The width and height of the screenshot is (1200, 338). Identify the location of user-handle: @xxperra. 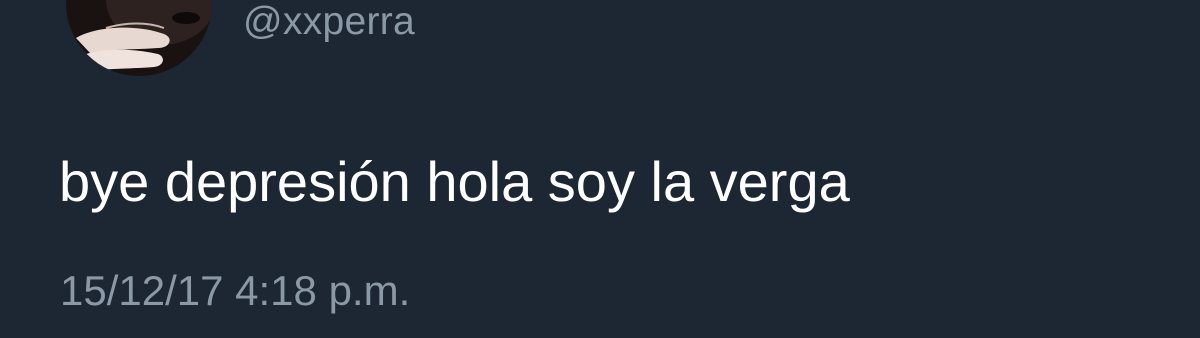
(329, 22).